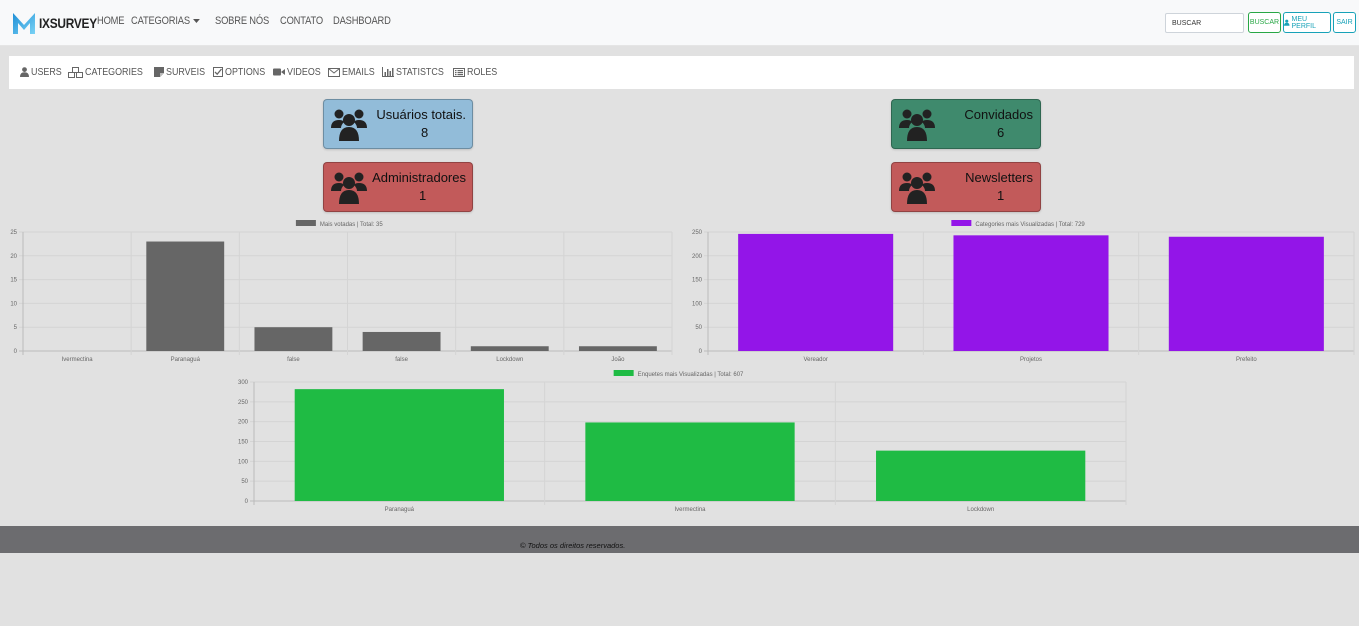  I want to click on x-tick-label: João, so click(618, 360).